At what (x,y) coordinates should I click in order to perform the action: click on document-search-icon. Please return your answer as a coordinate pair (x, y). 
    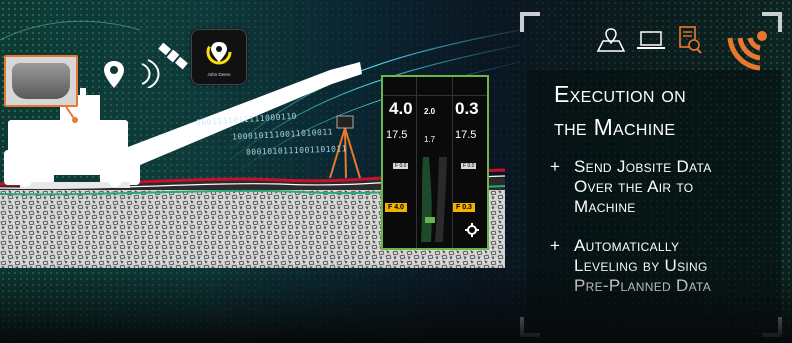
    Looking at the image, I should click on (690, 40).